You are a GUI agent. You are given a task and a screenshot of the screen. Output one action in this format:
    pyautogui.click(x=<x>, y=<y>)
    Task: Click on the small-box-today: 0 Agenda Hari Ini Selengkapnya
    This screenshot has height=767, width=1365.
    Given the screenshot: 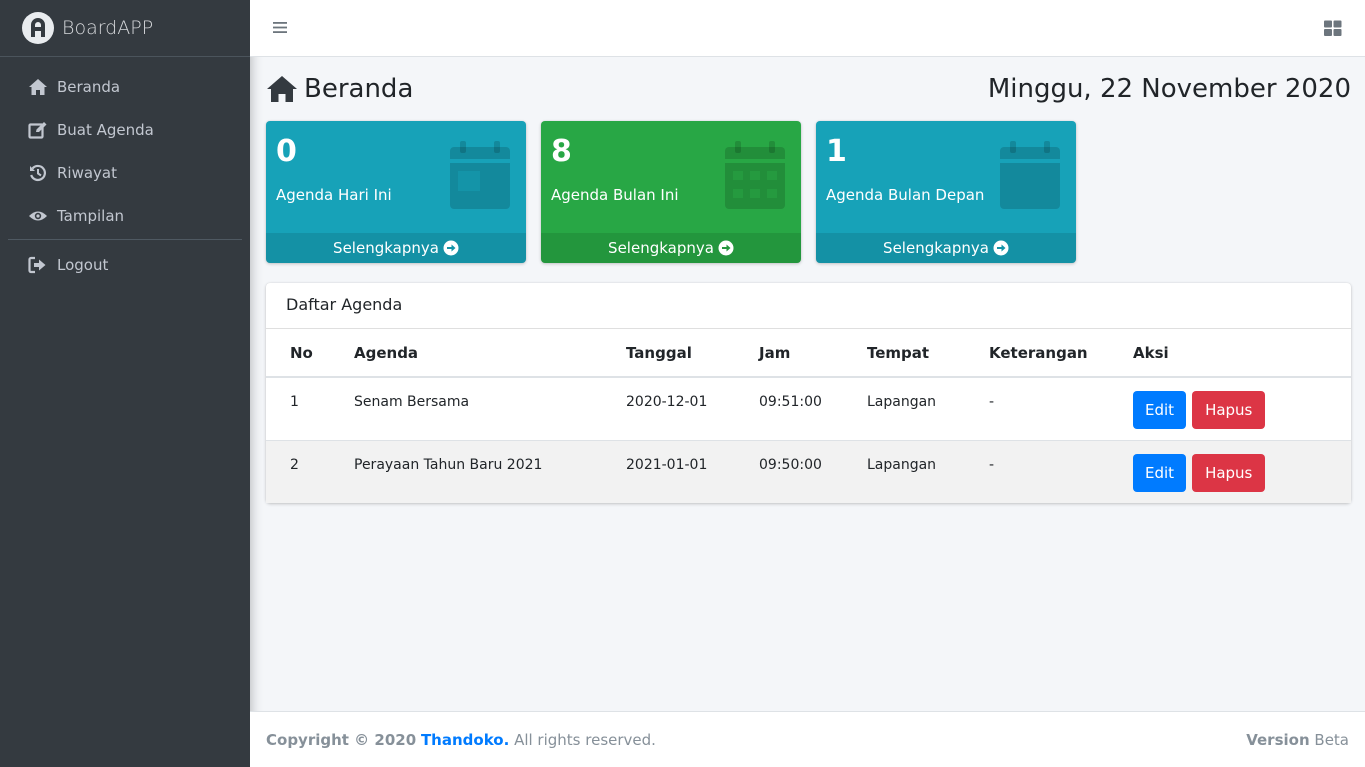 What is the action you would take?
    pyautogui.click(x=396, y=192)
    